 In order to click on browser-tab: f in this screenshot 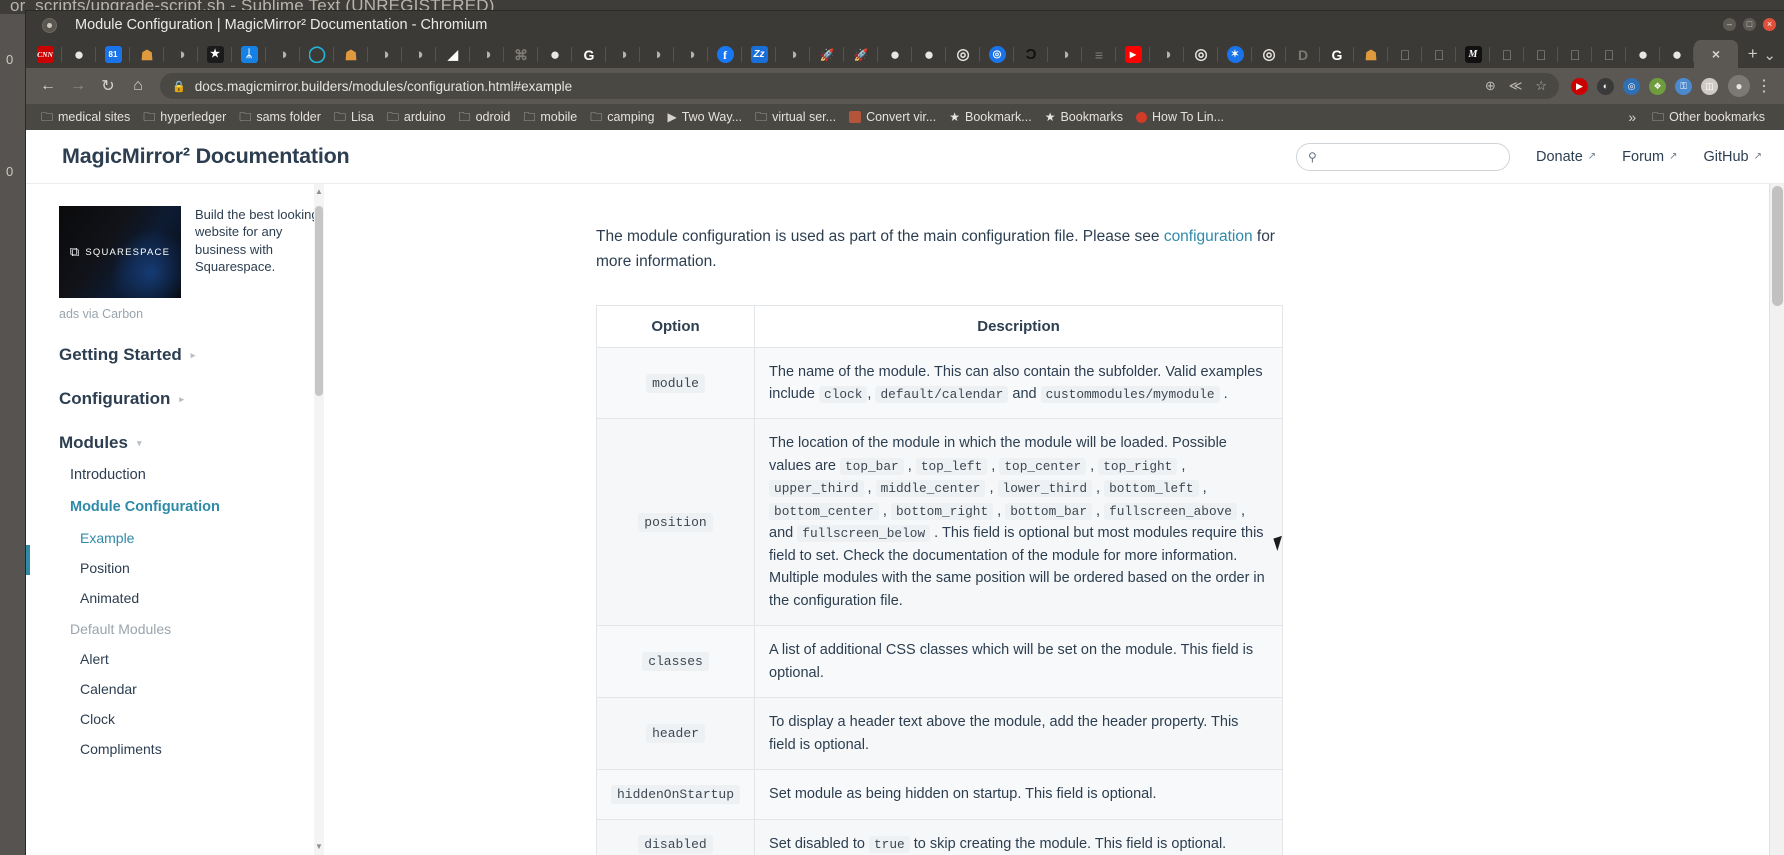, I will do `click(725, 54)`.